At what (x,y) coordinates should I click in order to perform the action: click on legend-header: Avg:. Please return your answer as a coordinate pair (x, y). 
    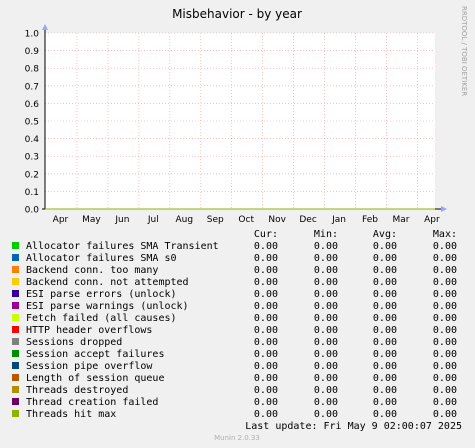
    Looking at the image, I should click on (385, 234).